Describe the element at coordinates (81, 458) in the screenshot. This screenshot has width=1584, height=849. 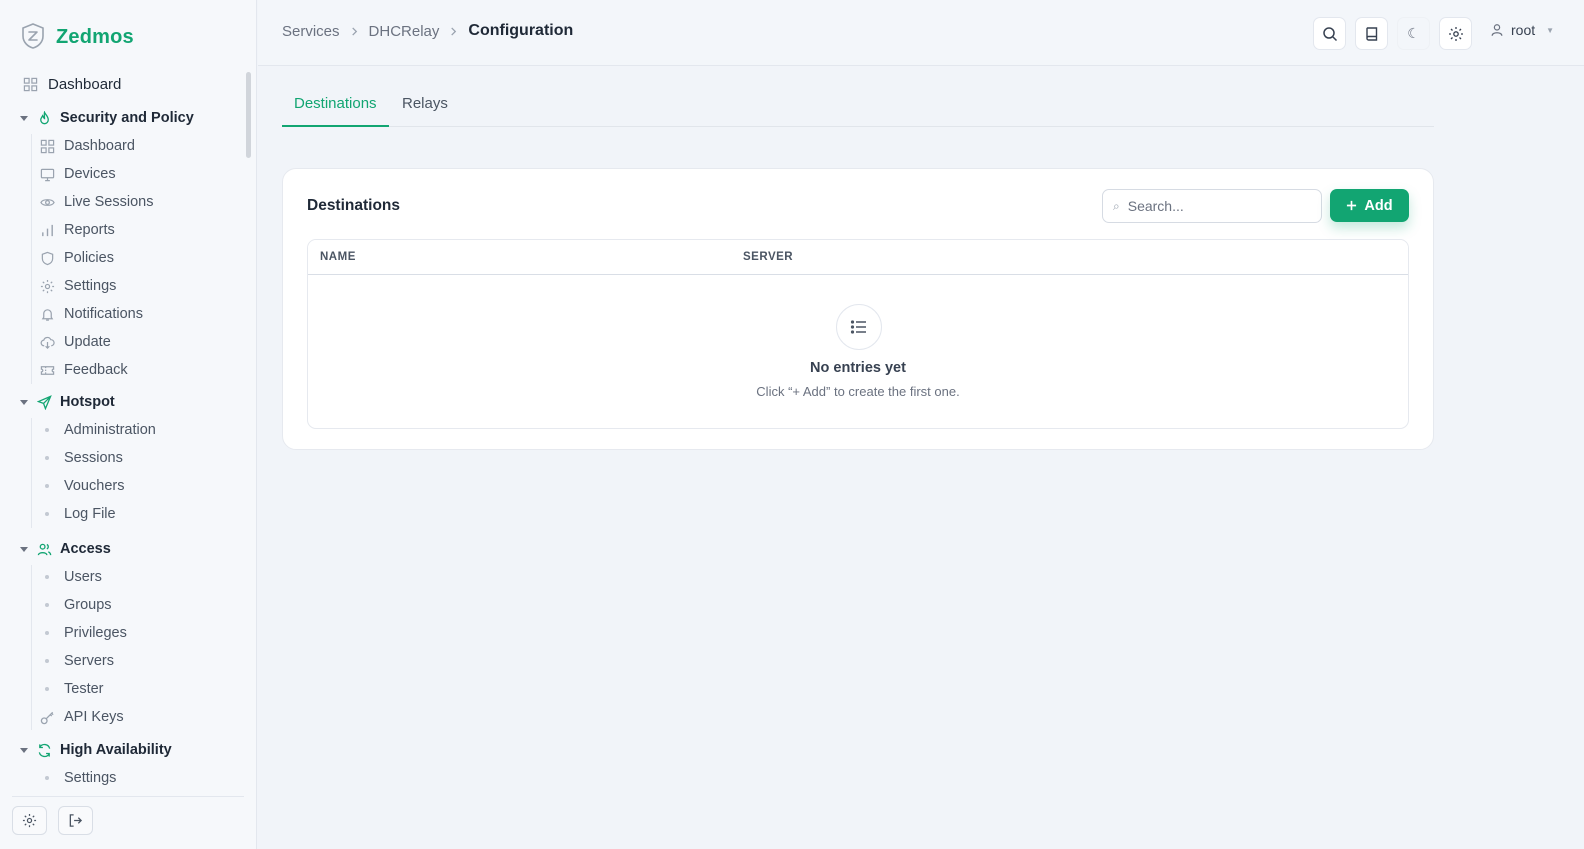
I see `sidebar-item-sessions: Sessions` at that location.